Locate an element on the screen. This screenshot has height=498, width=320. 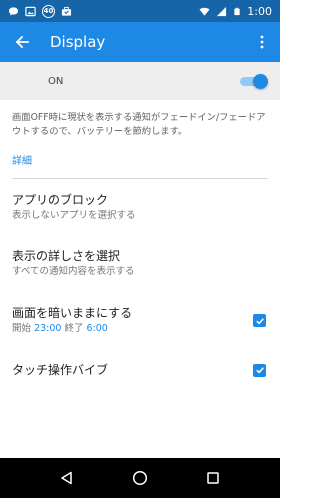
system-nav-bar is located at coordinates (140, 478).